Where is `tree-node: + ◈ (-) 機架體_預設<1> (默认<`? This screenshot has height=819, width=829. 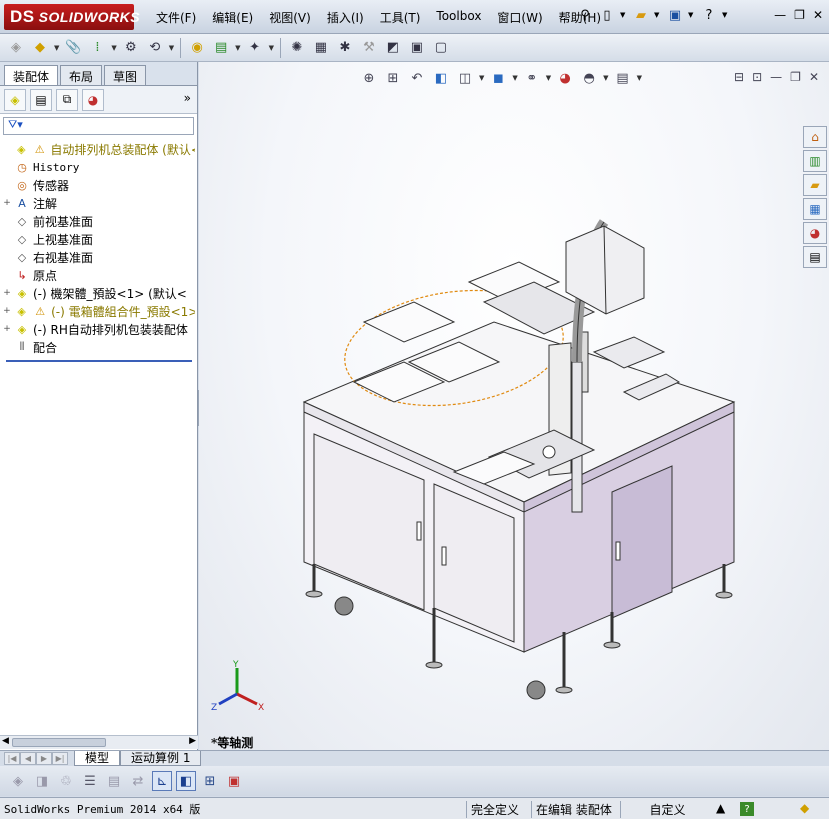 tree-node: + ◈ (-) 機架體_預設<1> (默认< is located at coordinates (98, 293).